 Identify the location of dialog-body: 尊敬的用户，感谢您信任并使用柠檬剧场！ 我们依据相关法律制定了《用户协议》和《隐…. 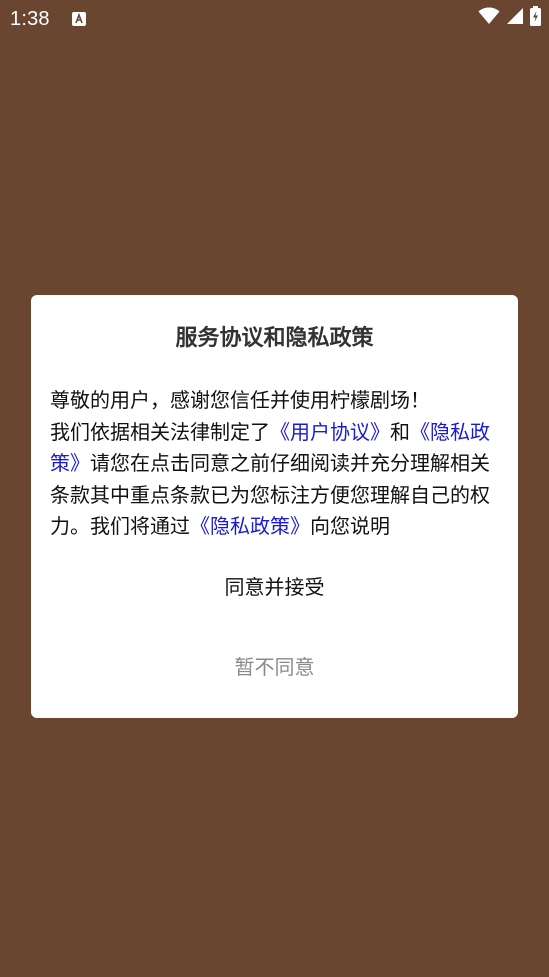
(276, 464).